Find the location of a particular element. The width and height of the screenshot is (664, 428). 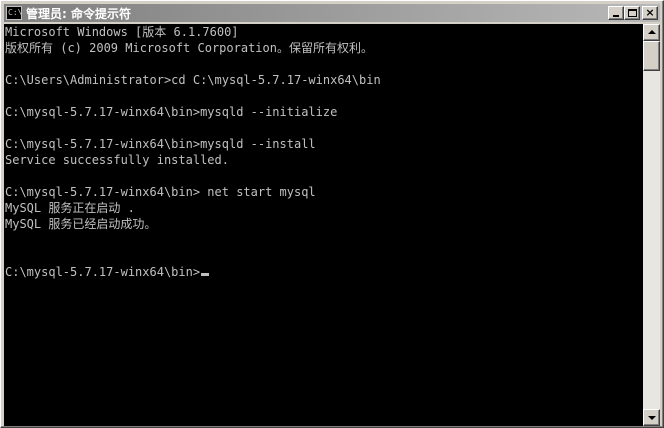

console-line: Service successfully installed. is located at coordinates (117, 160).